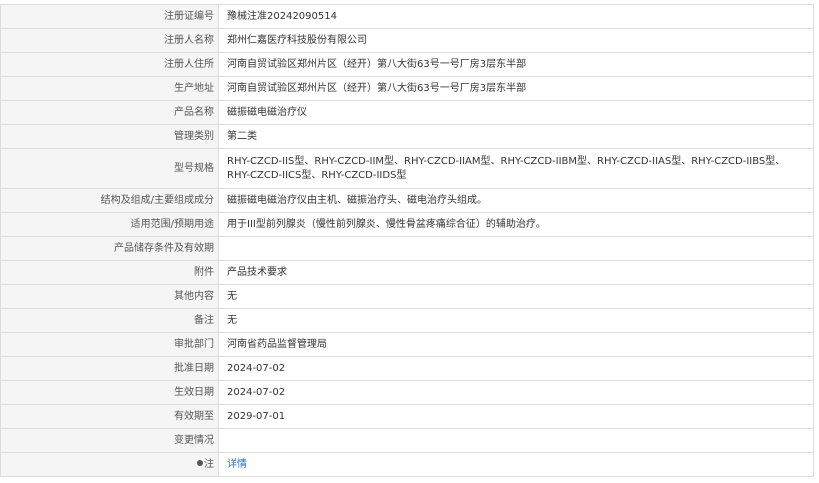 This screenshot has width=819, height=483. What do you see at coordinates (109, 200) in the screenshot?
I see `label-structure-composition: 结构及组成/主要组成成分` at bounding box center [109, 200].